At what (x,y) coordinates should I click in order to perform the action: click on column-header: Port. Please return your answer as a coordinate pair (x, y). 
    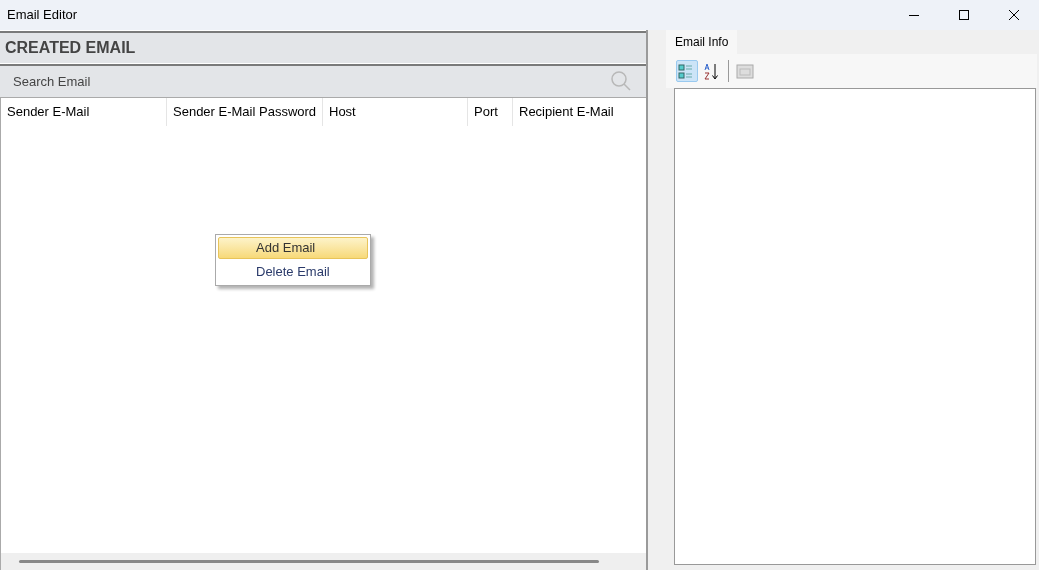
    Looking at the image, I should click on (490, 112).